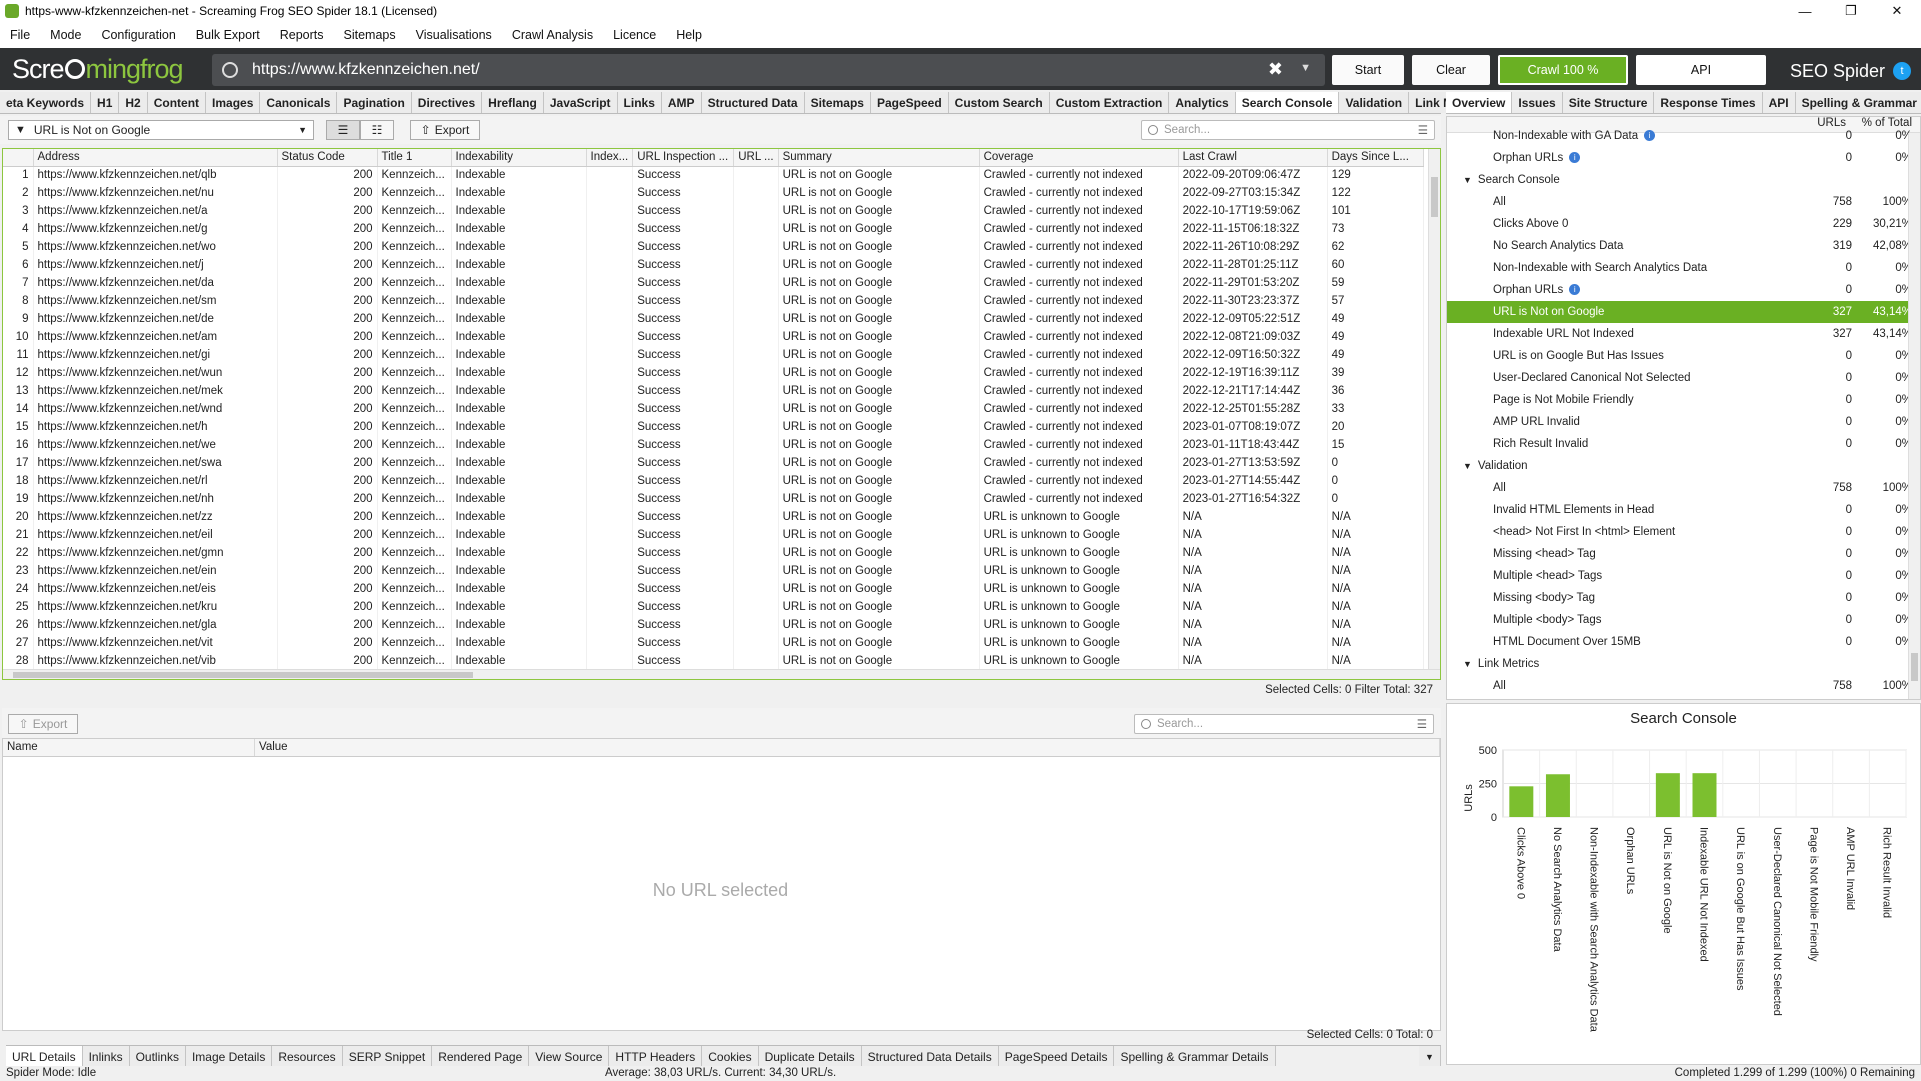  What do you see at coordinates (18, 337) in the screenshot?
I see `row-index: 10` at bounding box center [18, 337].